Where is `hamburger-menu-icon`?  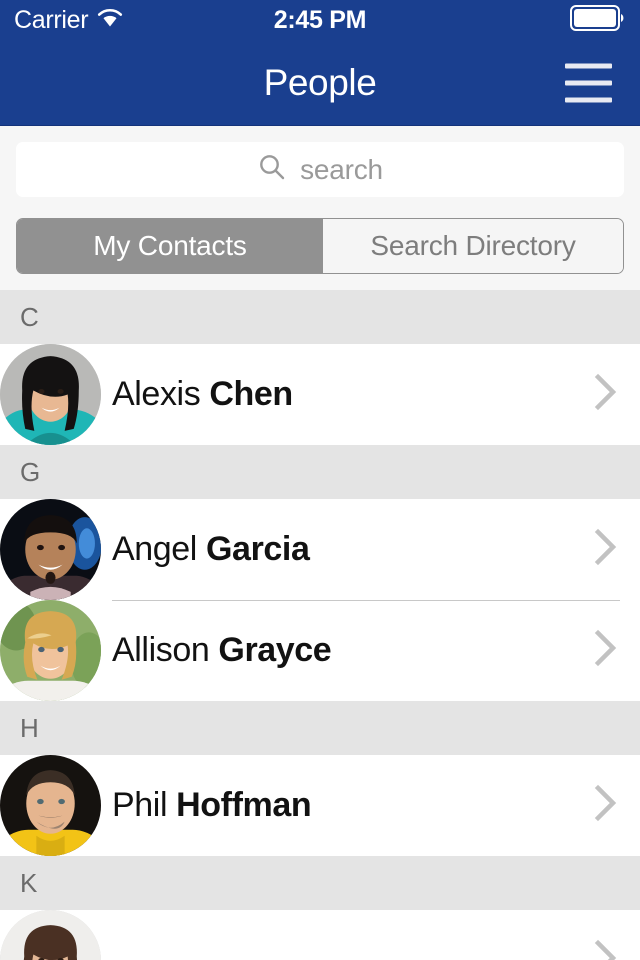
hamburger-menu-icon is located at coordinates (588, 82).